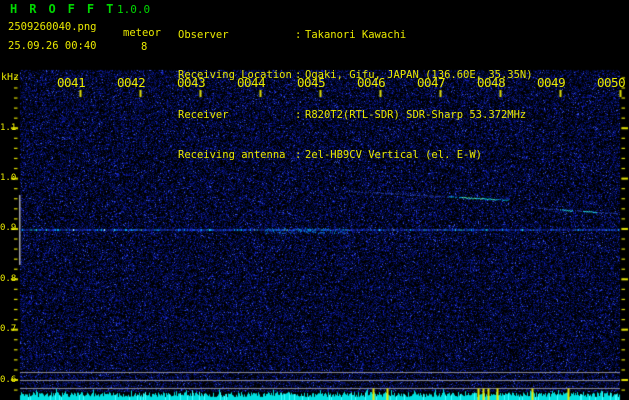  Describe the element at coordinates (311, 82) in the screenshot. I see `time-tick-label: 0045` at that location.